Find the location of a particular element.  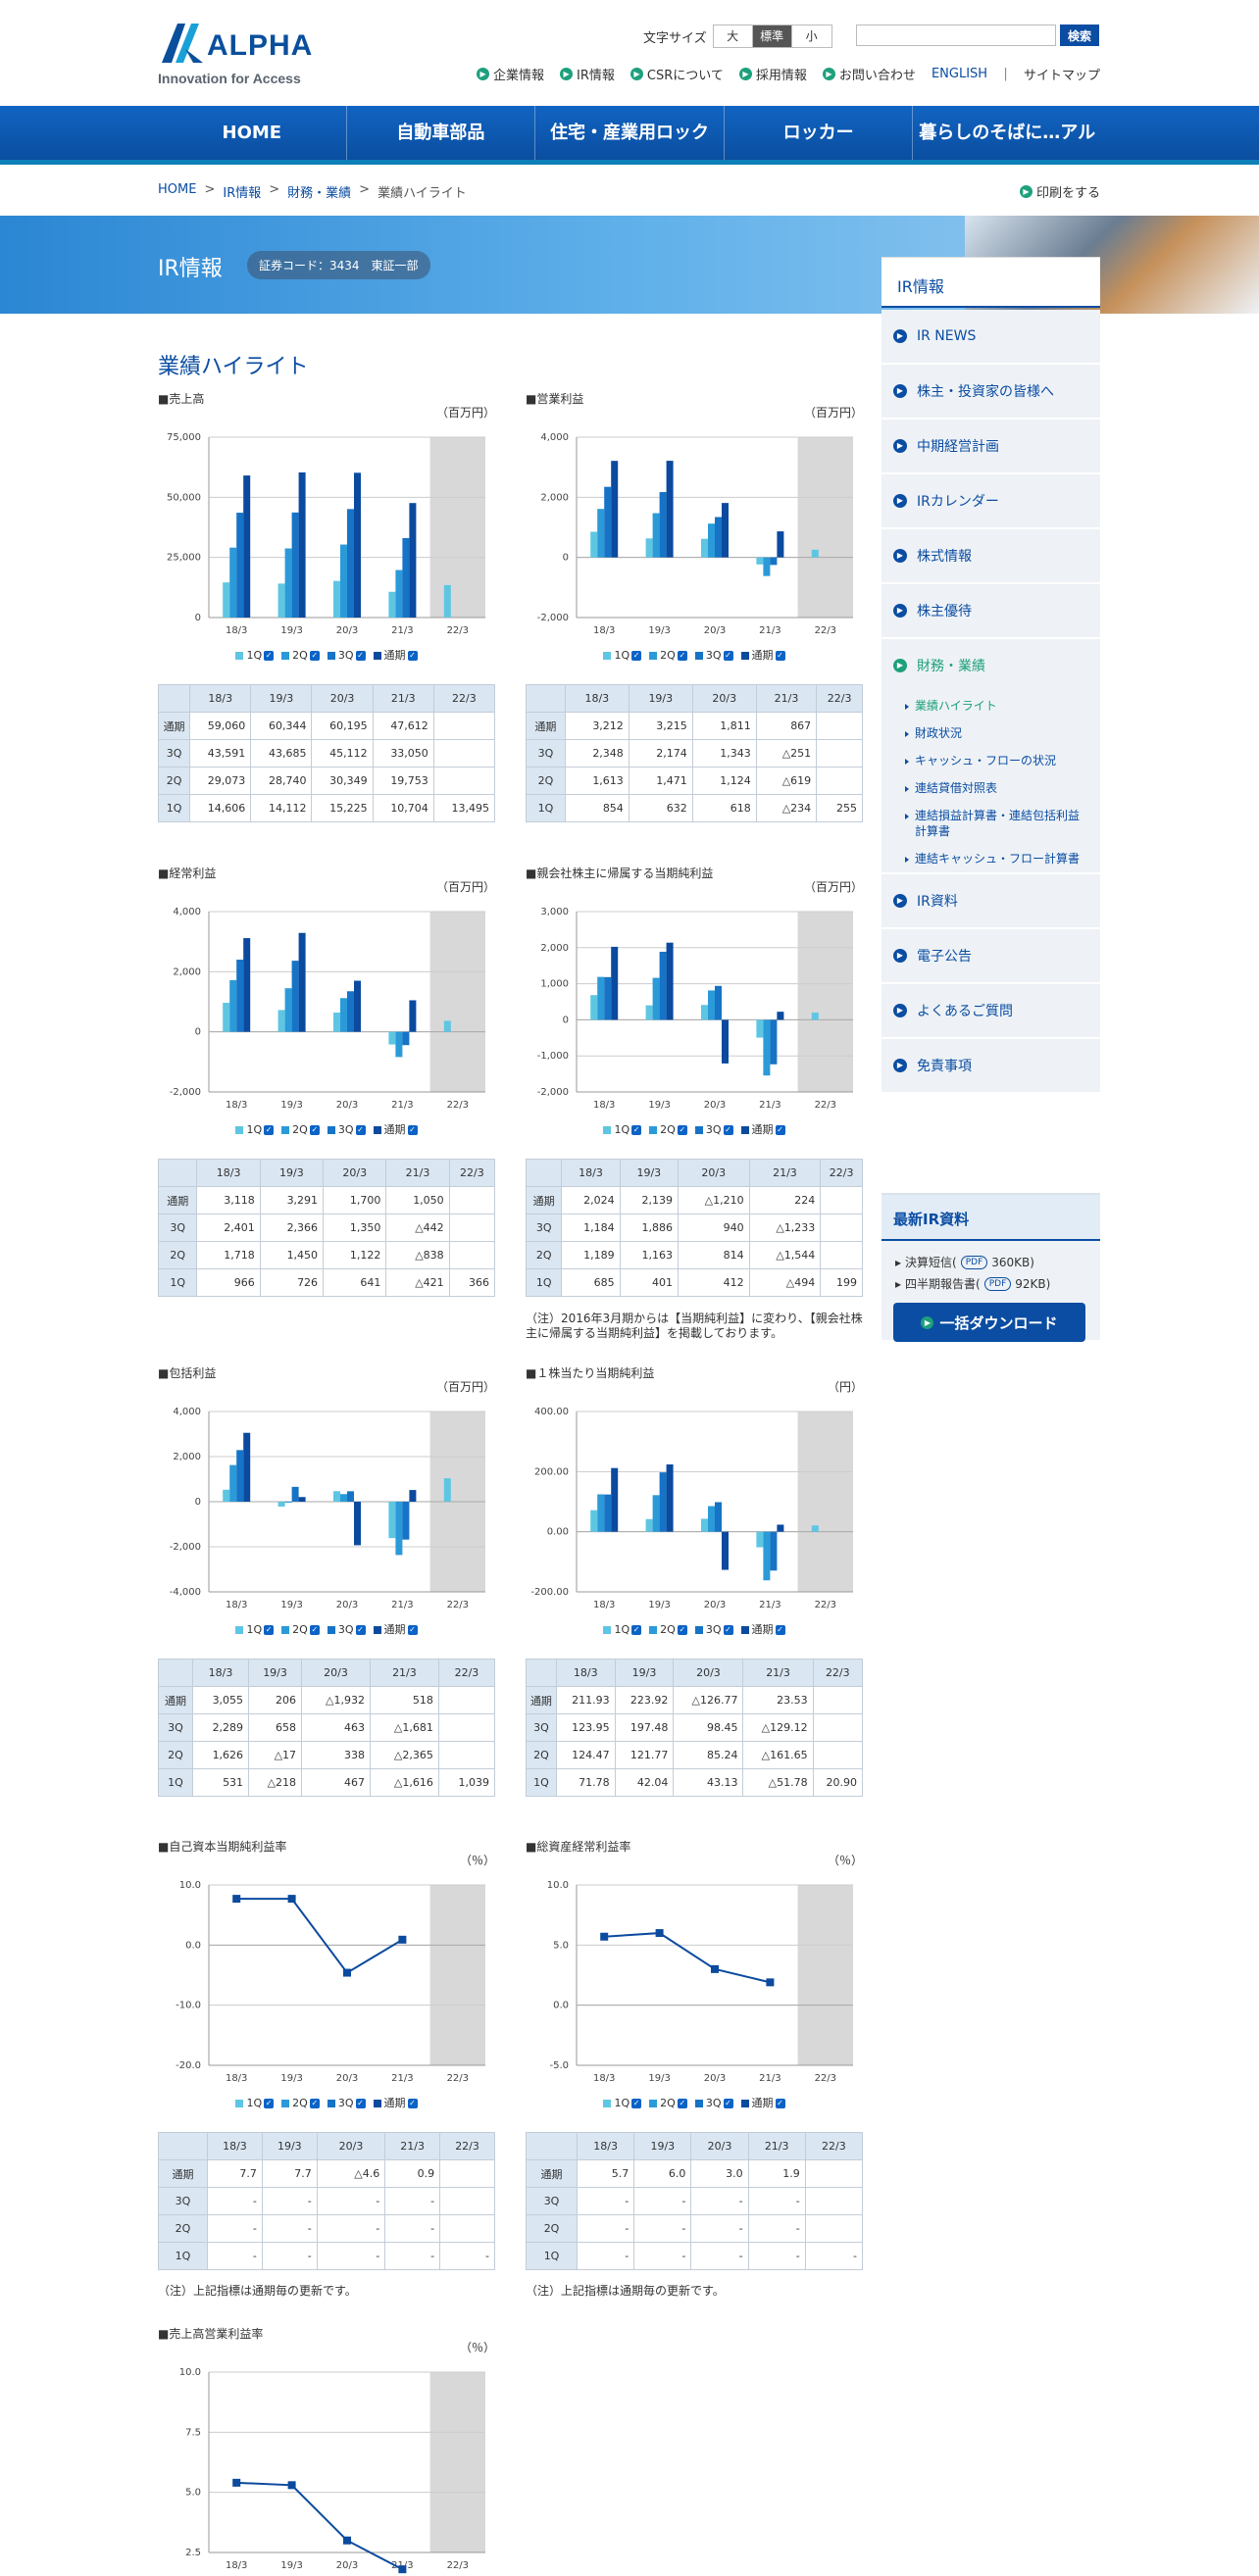

sidebar-item2-3: ▶ 免責事項 is located at coordinates (991, 1065).